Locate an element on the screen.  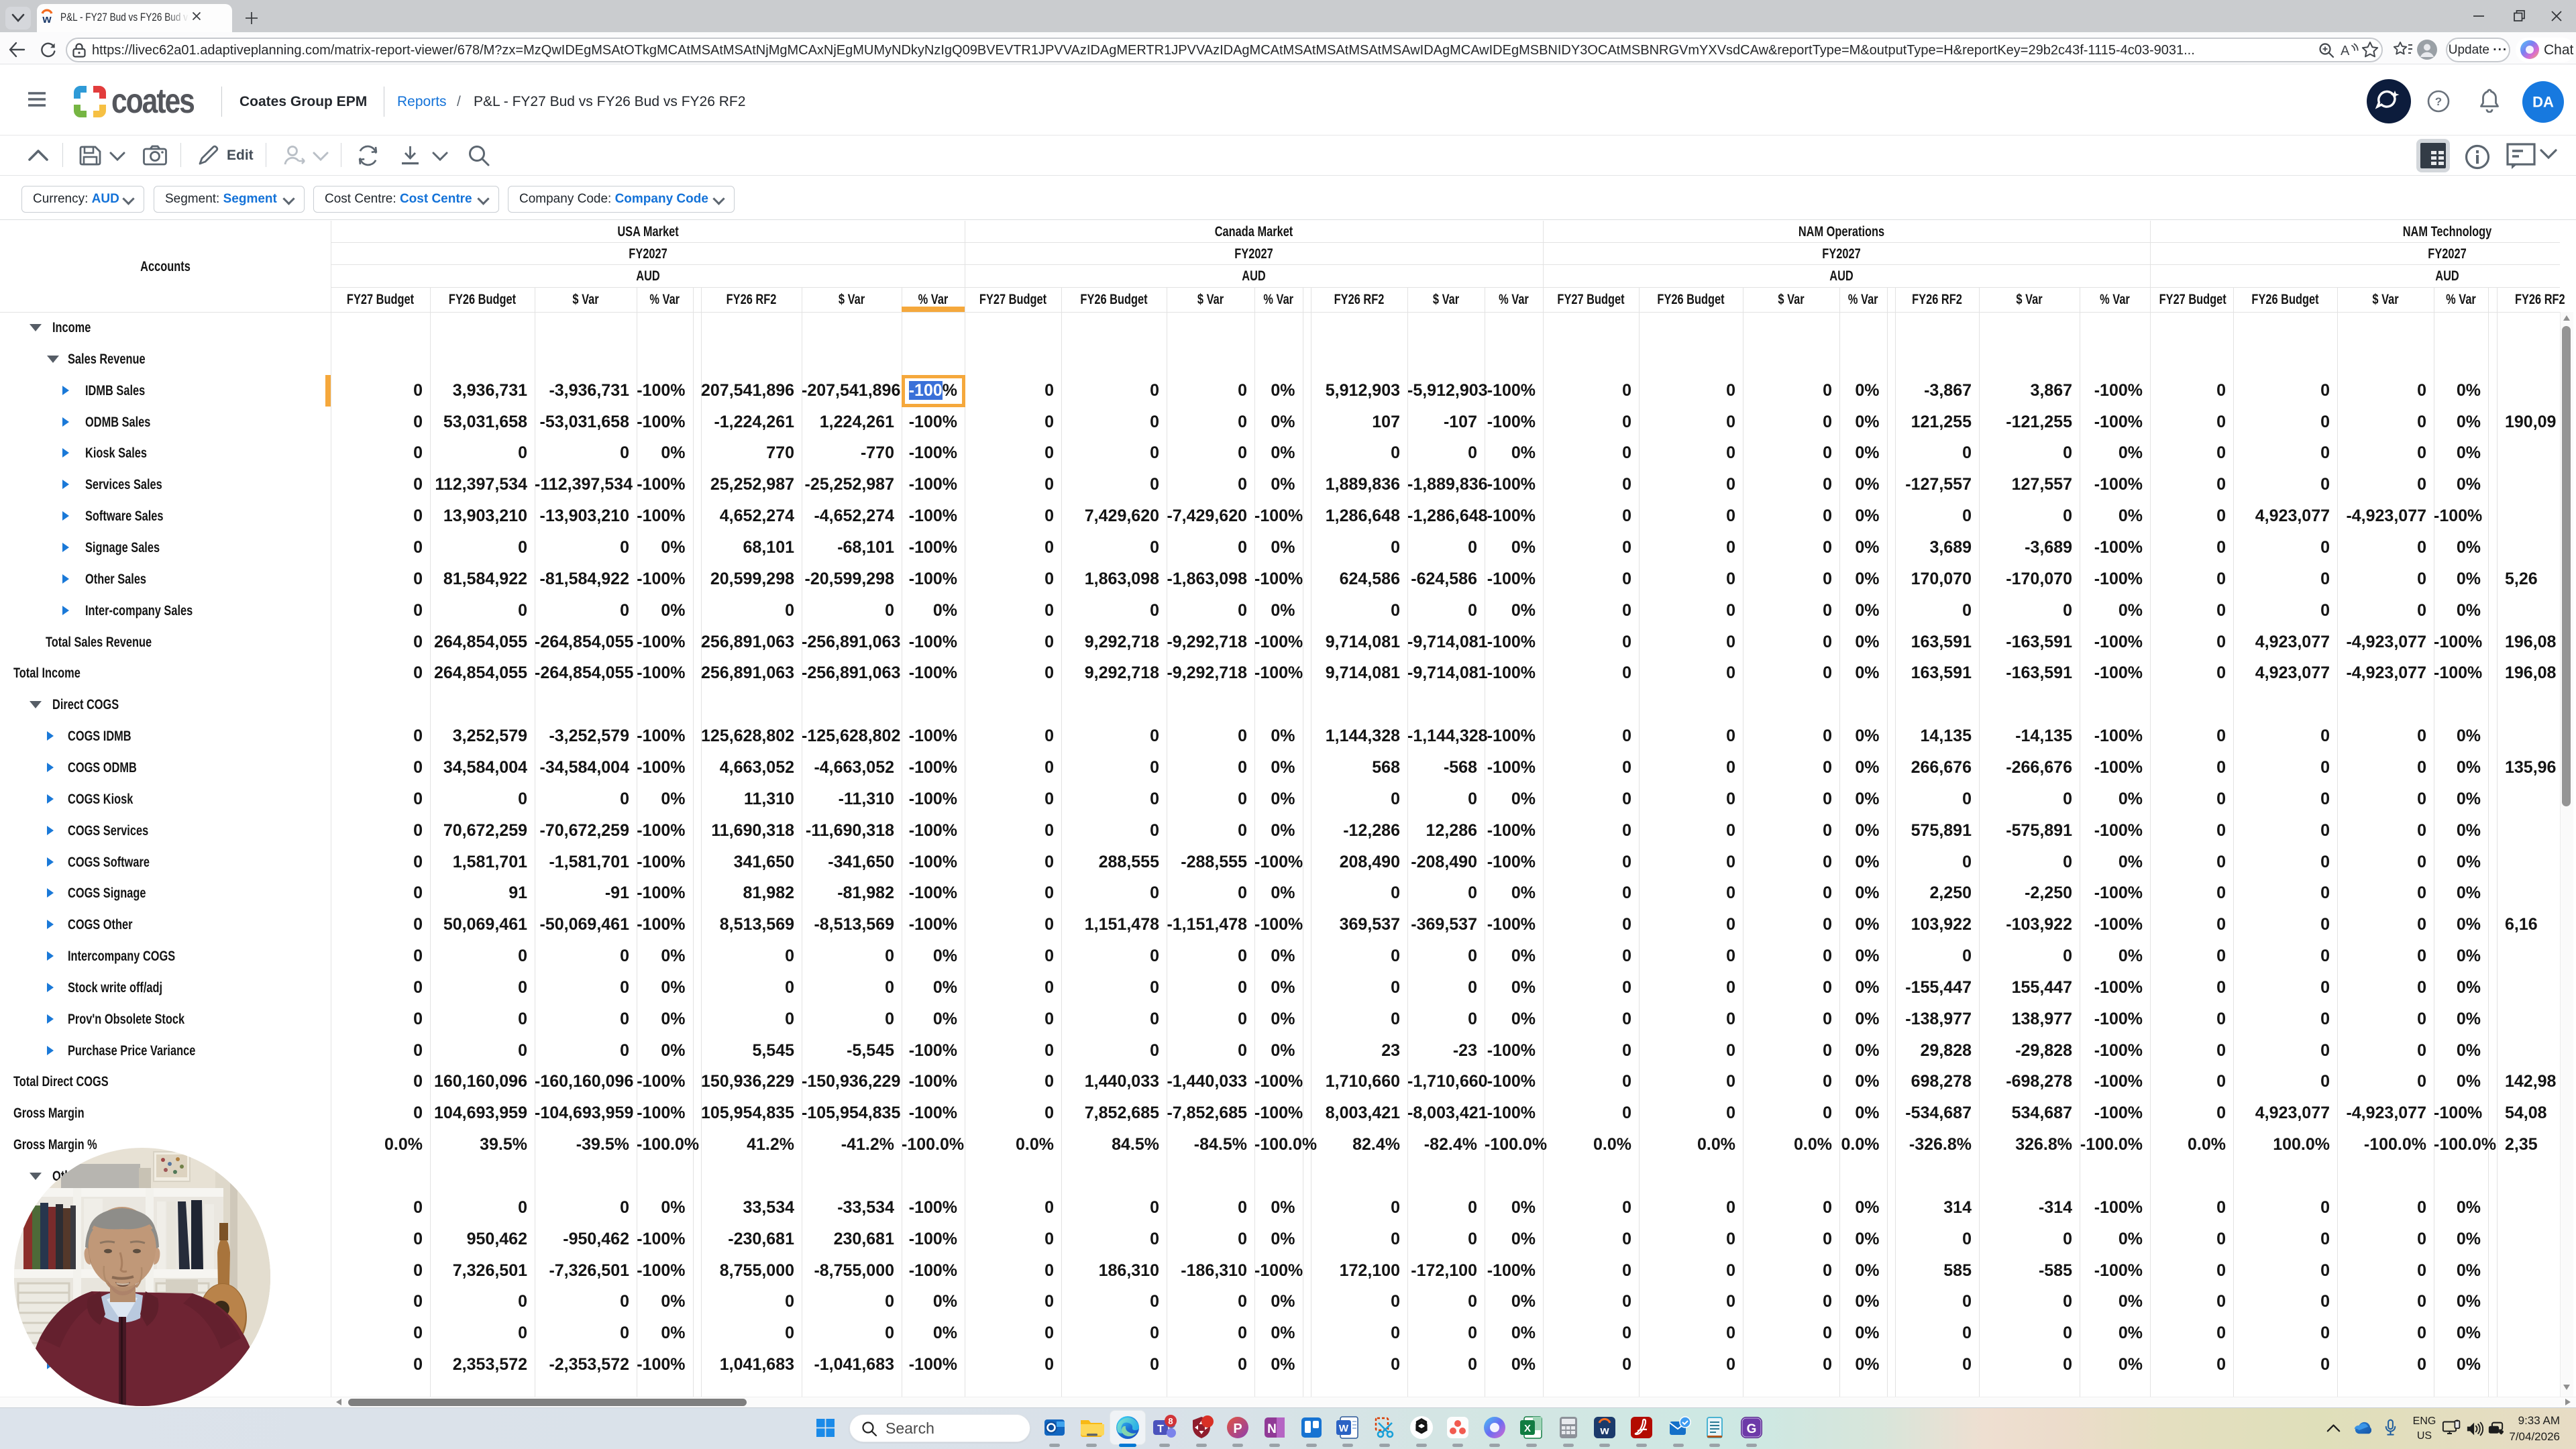
svg-text: DA is located at coordinates (2543, 102).